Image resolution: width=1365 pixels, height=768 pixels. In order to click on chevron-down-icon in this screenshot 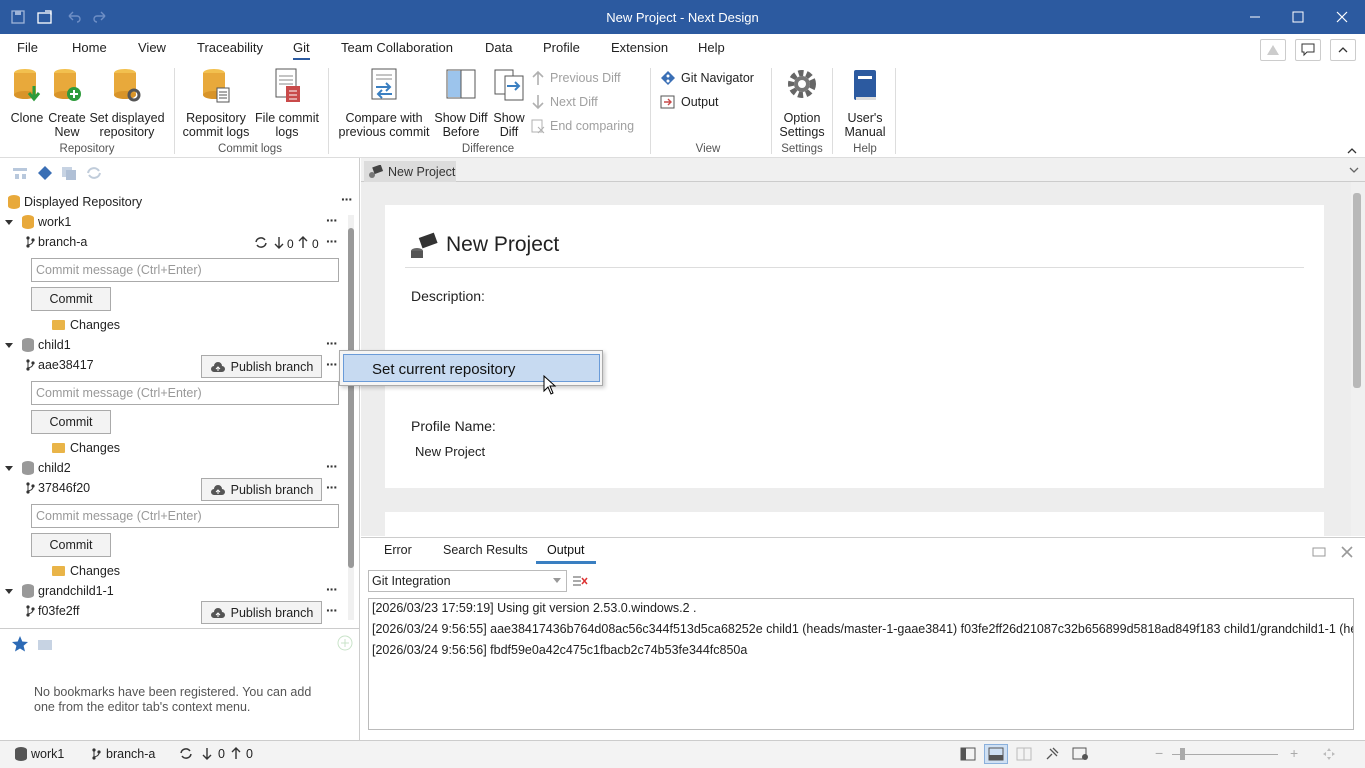, I will do `click(1354, 170)`.